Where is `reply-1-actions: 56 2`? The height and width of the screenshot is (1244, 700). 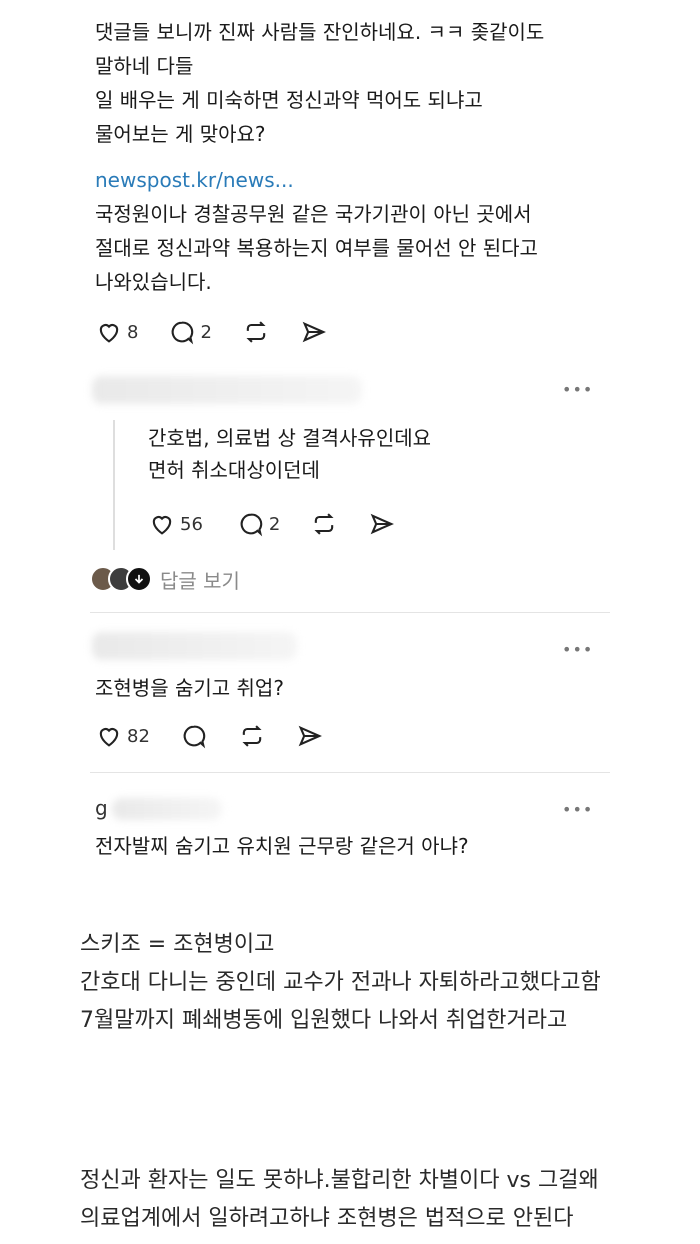 reply-1-actions: 56 2 is located at coordinates (287, 524).